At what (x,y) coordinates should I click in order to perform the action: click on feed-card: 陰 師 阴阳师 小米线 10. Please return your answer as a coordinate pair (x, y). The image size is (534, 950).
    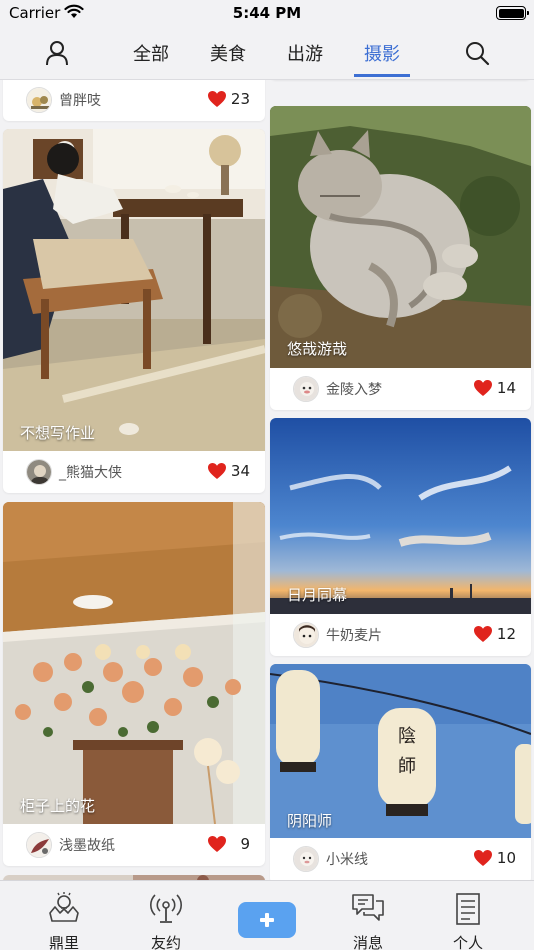
    Looking at the image, I should click on (400, 772).